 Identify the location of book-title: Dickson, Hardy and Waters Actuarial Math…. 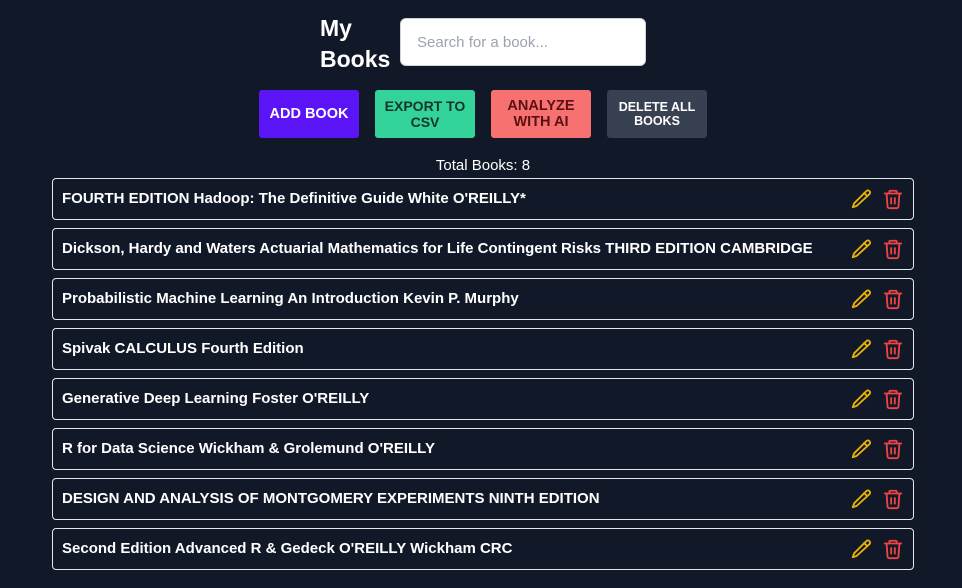
(437, 248).